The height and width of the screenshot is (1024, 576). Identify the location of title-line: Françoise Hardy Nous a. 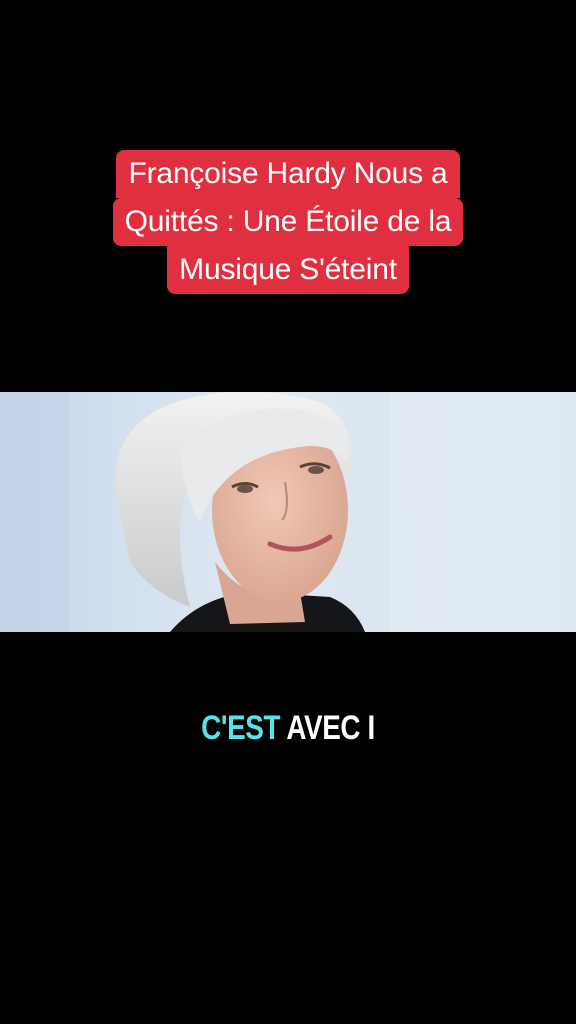
(288, 174).